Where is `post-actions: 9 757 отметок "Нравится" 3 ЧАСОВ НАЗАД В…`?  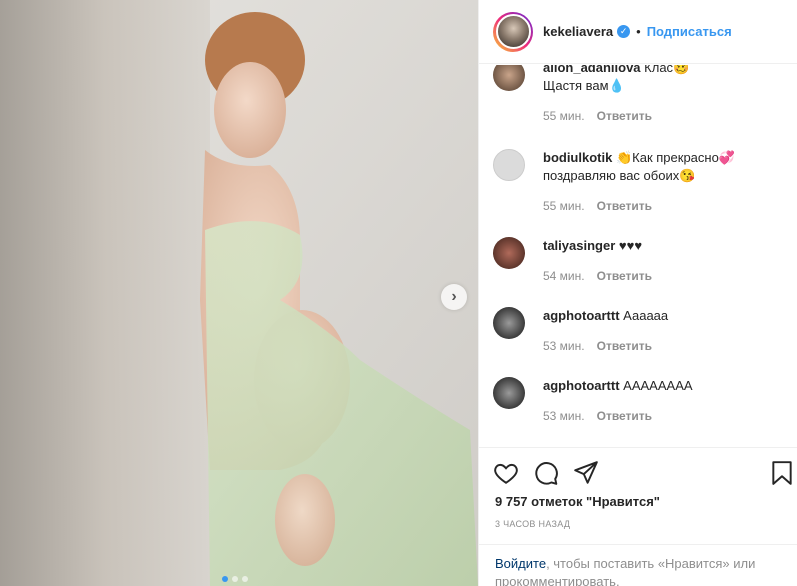
post-actions: 9 757 отметок "Нравится" 3 ЧАСОВ НАЗАД В… is located at coordinates (638, 516).